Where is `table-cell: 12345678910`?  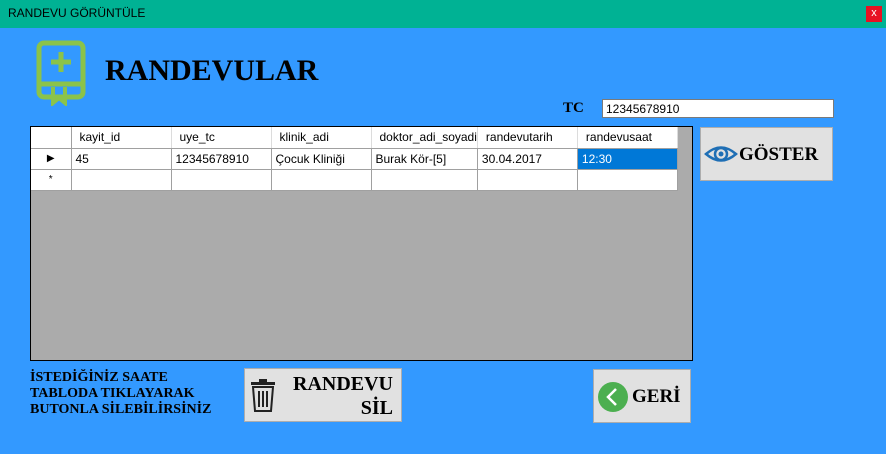
table-cell: 12345678910 is located at coordinates (221, 159).